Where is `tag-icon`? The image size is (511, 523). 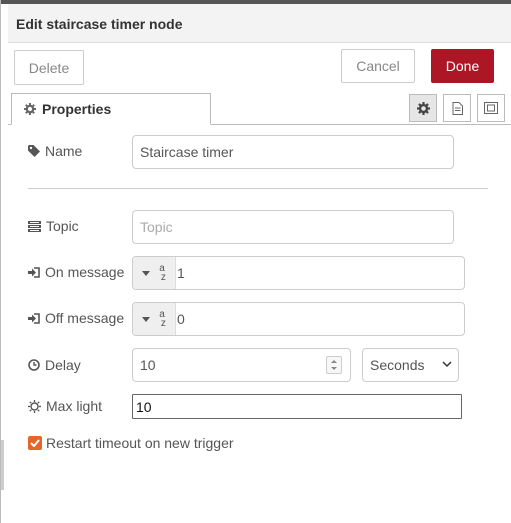
tag-icon is located at coordinates (34, 151).